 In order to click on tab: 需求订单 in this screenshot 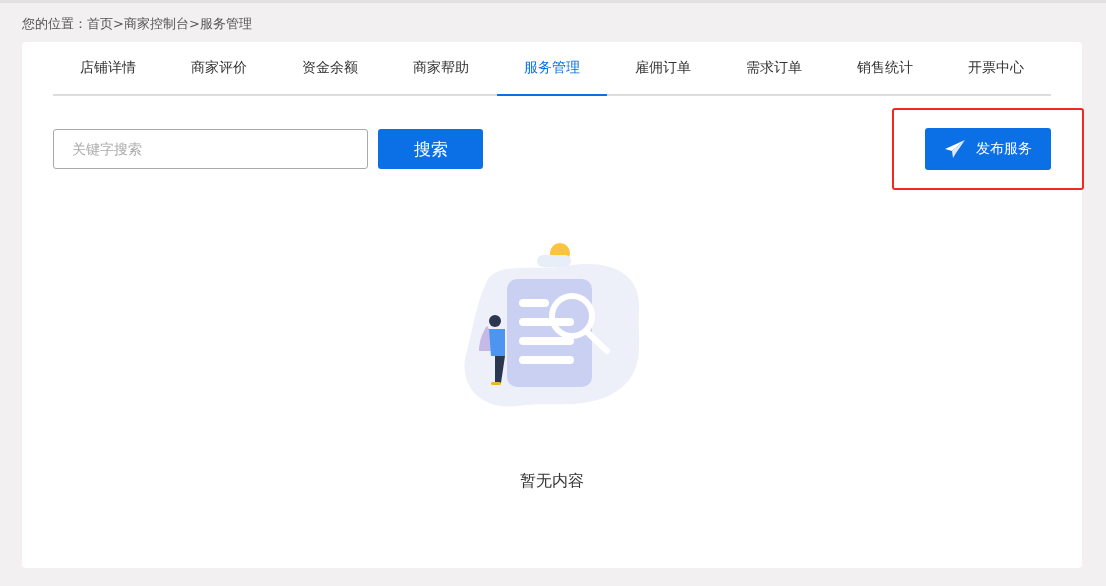, I will do `click(774, 69)`.